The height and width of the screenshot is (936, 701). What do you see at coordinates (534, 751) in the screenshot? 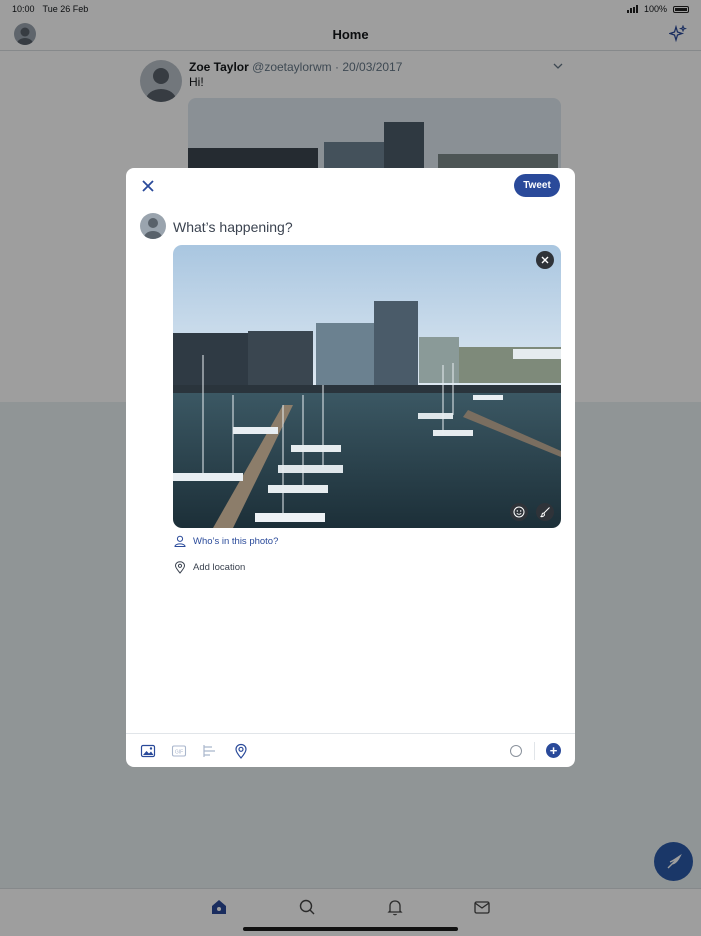
I see `toolbar-divider` at bounding box center [534, 751].